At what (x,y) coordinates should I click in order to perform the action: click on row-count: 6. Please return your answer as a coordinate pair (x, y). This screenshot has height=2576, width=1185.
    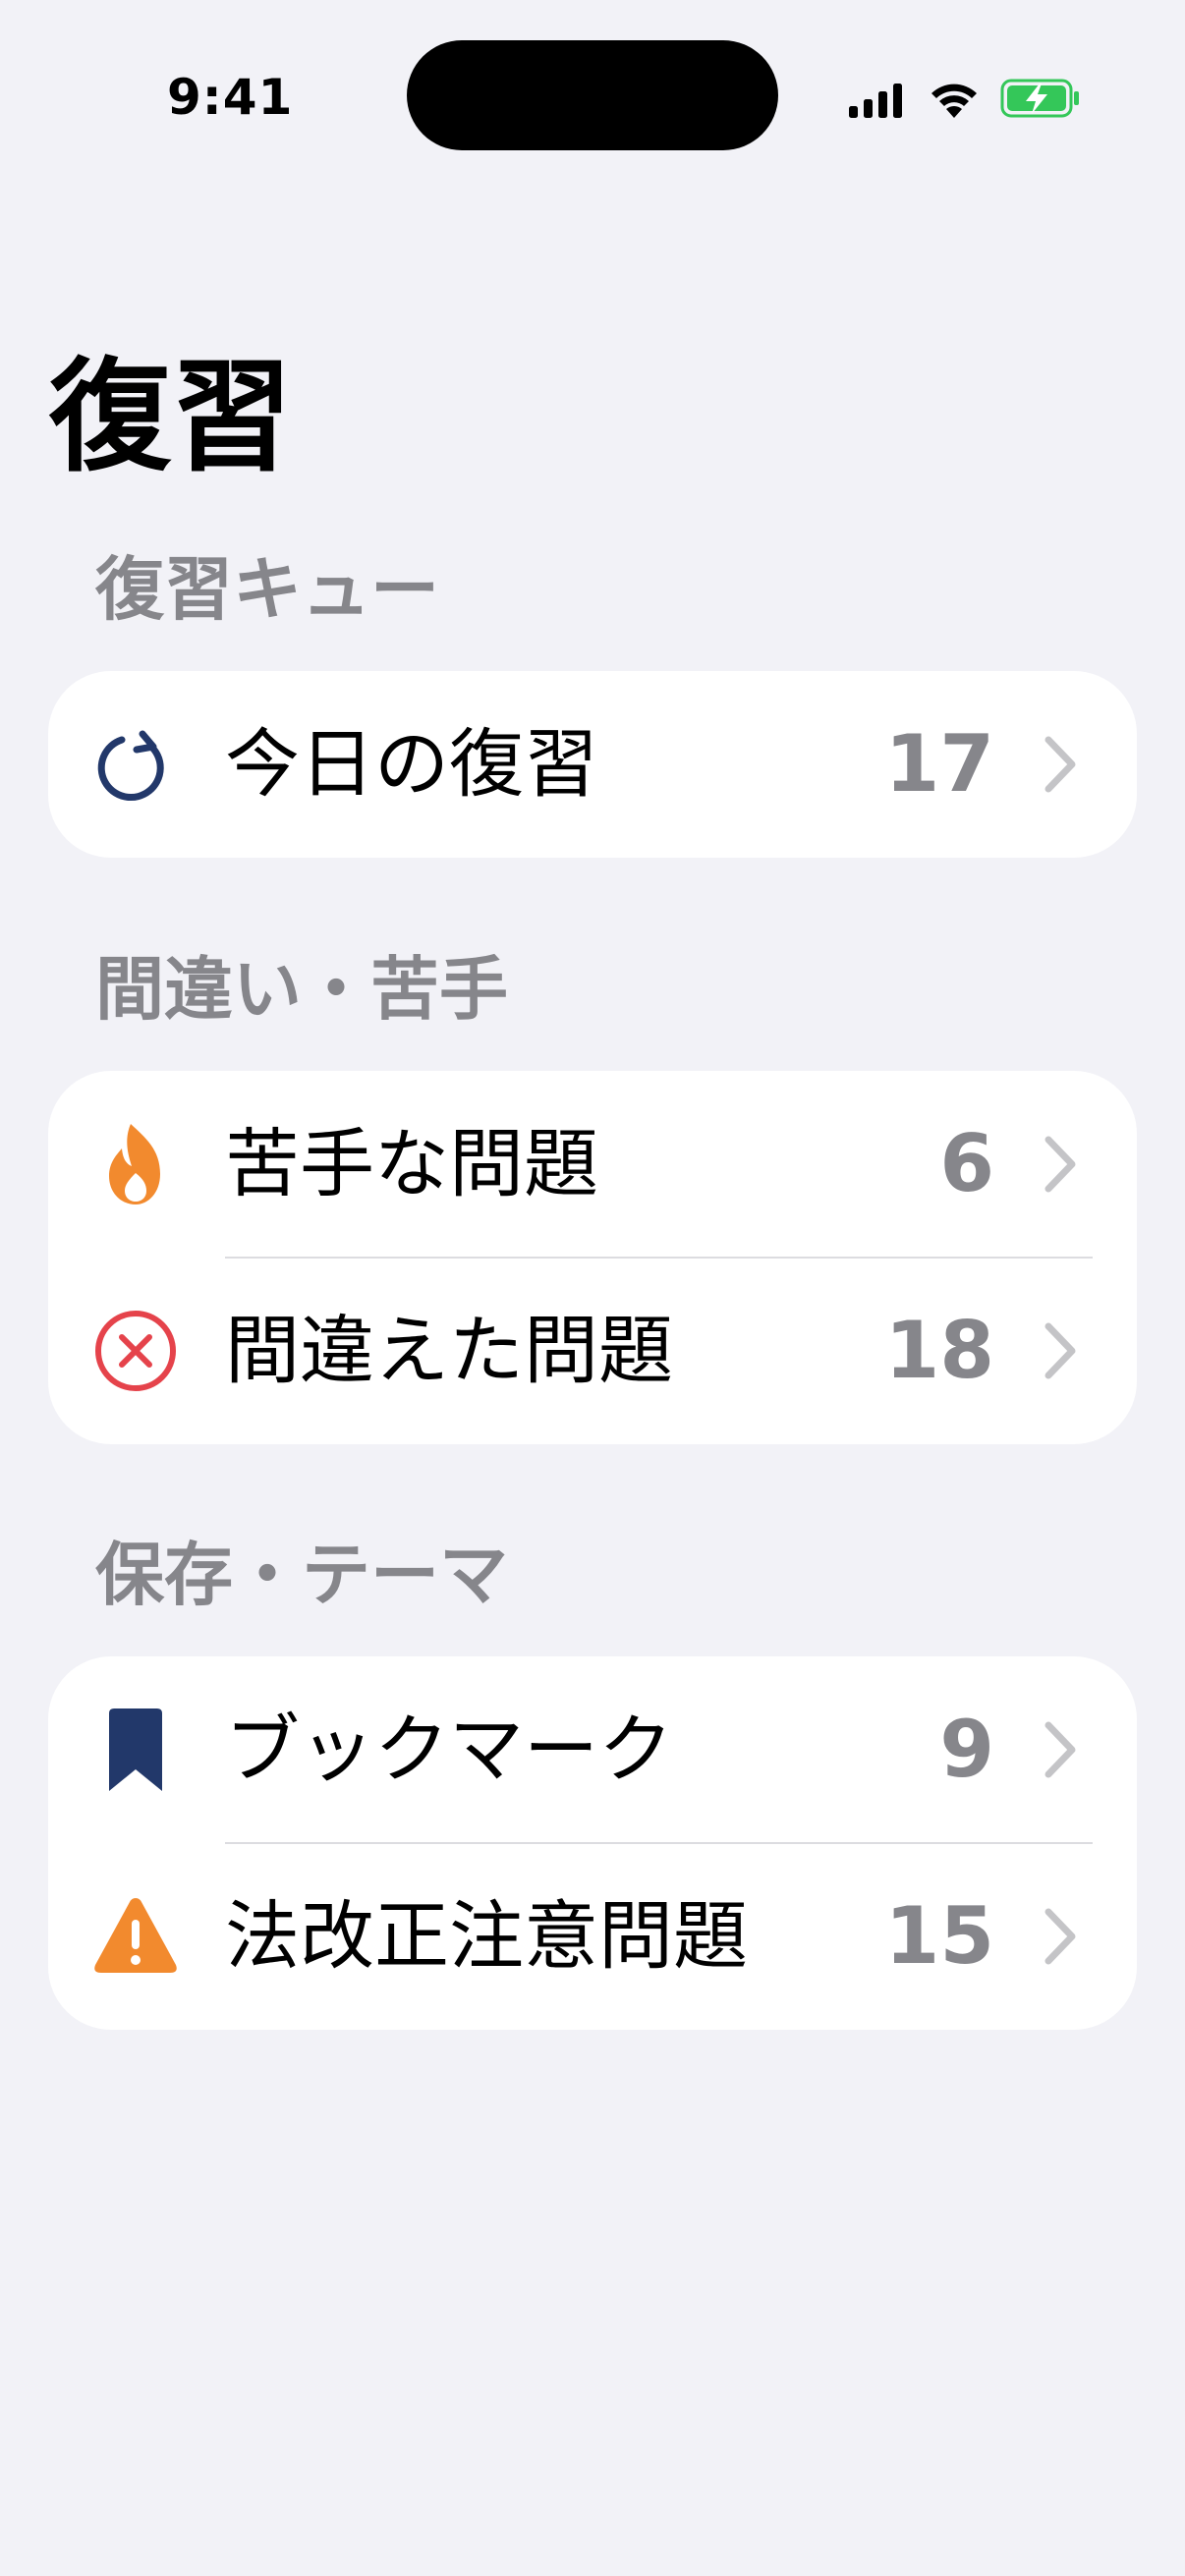
    Looking at the image, I should click on (967, 1163).